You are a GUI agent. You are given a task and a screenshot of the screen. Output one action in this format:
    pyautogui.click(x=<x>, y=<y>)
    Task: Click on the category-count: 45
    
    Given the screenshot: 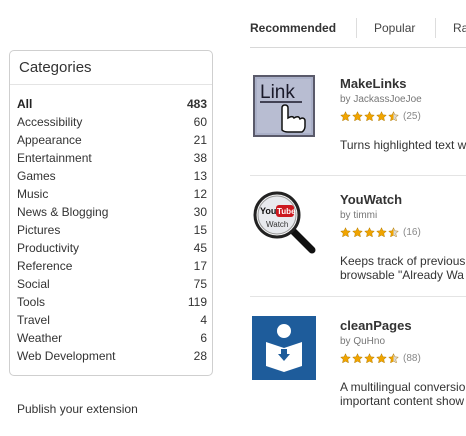 What is the action you would take?
    pyautogui.click(x=200, y=248)
    